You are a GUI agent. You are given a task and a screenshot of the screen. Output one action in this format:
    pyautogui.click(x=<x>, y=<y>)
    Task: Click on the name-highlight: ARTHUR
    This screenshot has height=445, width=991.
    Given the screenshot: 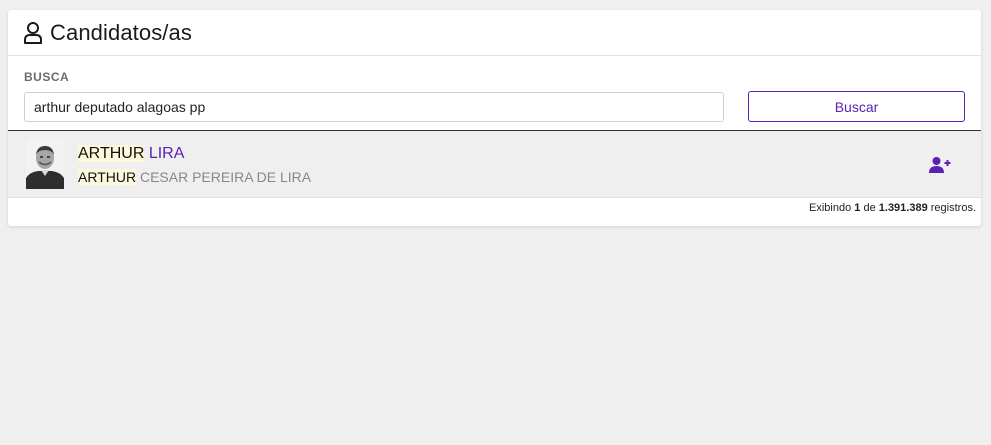 What is the action you would take?
    pyautogui.click(x=111, y=153)
    